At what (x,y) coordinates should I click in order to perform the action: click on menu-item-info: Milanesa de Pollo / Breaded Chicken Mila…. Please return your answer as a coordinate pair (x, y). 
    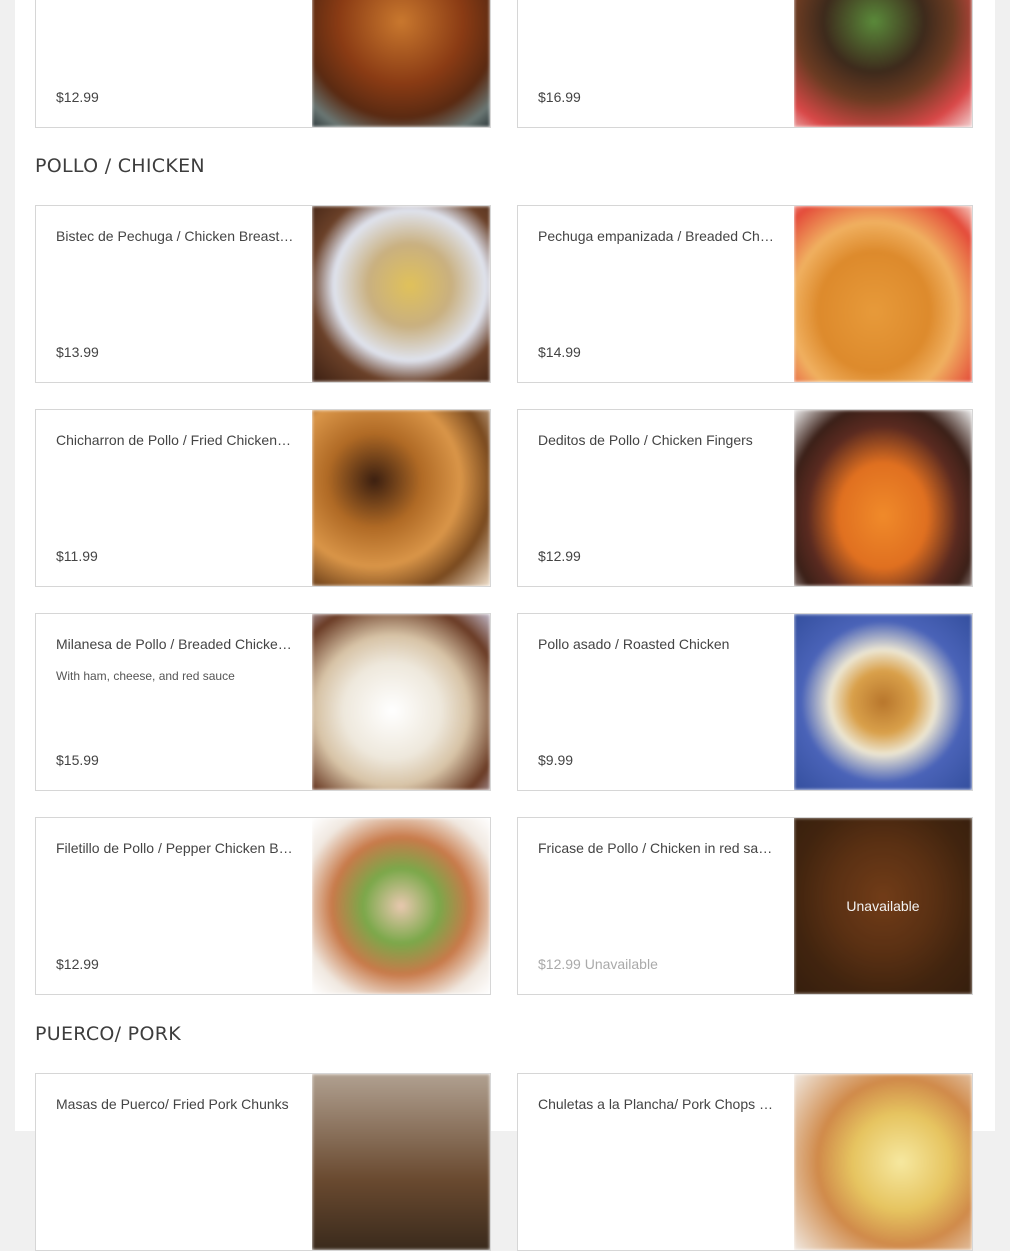
    Looking at the image, I should click on (175, 702).